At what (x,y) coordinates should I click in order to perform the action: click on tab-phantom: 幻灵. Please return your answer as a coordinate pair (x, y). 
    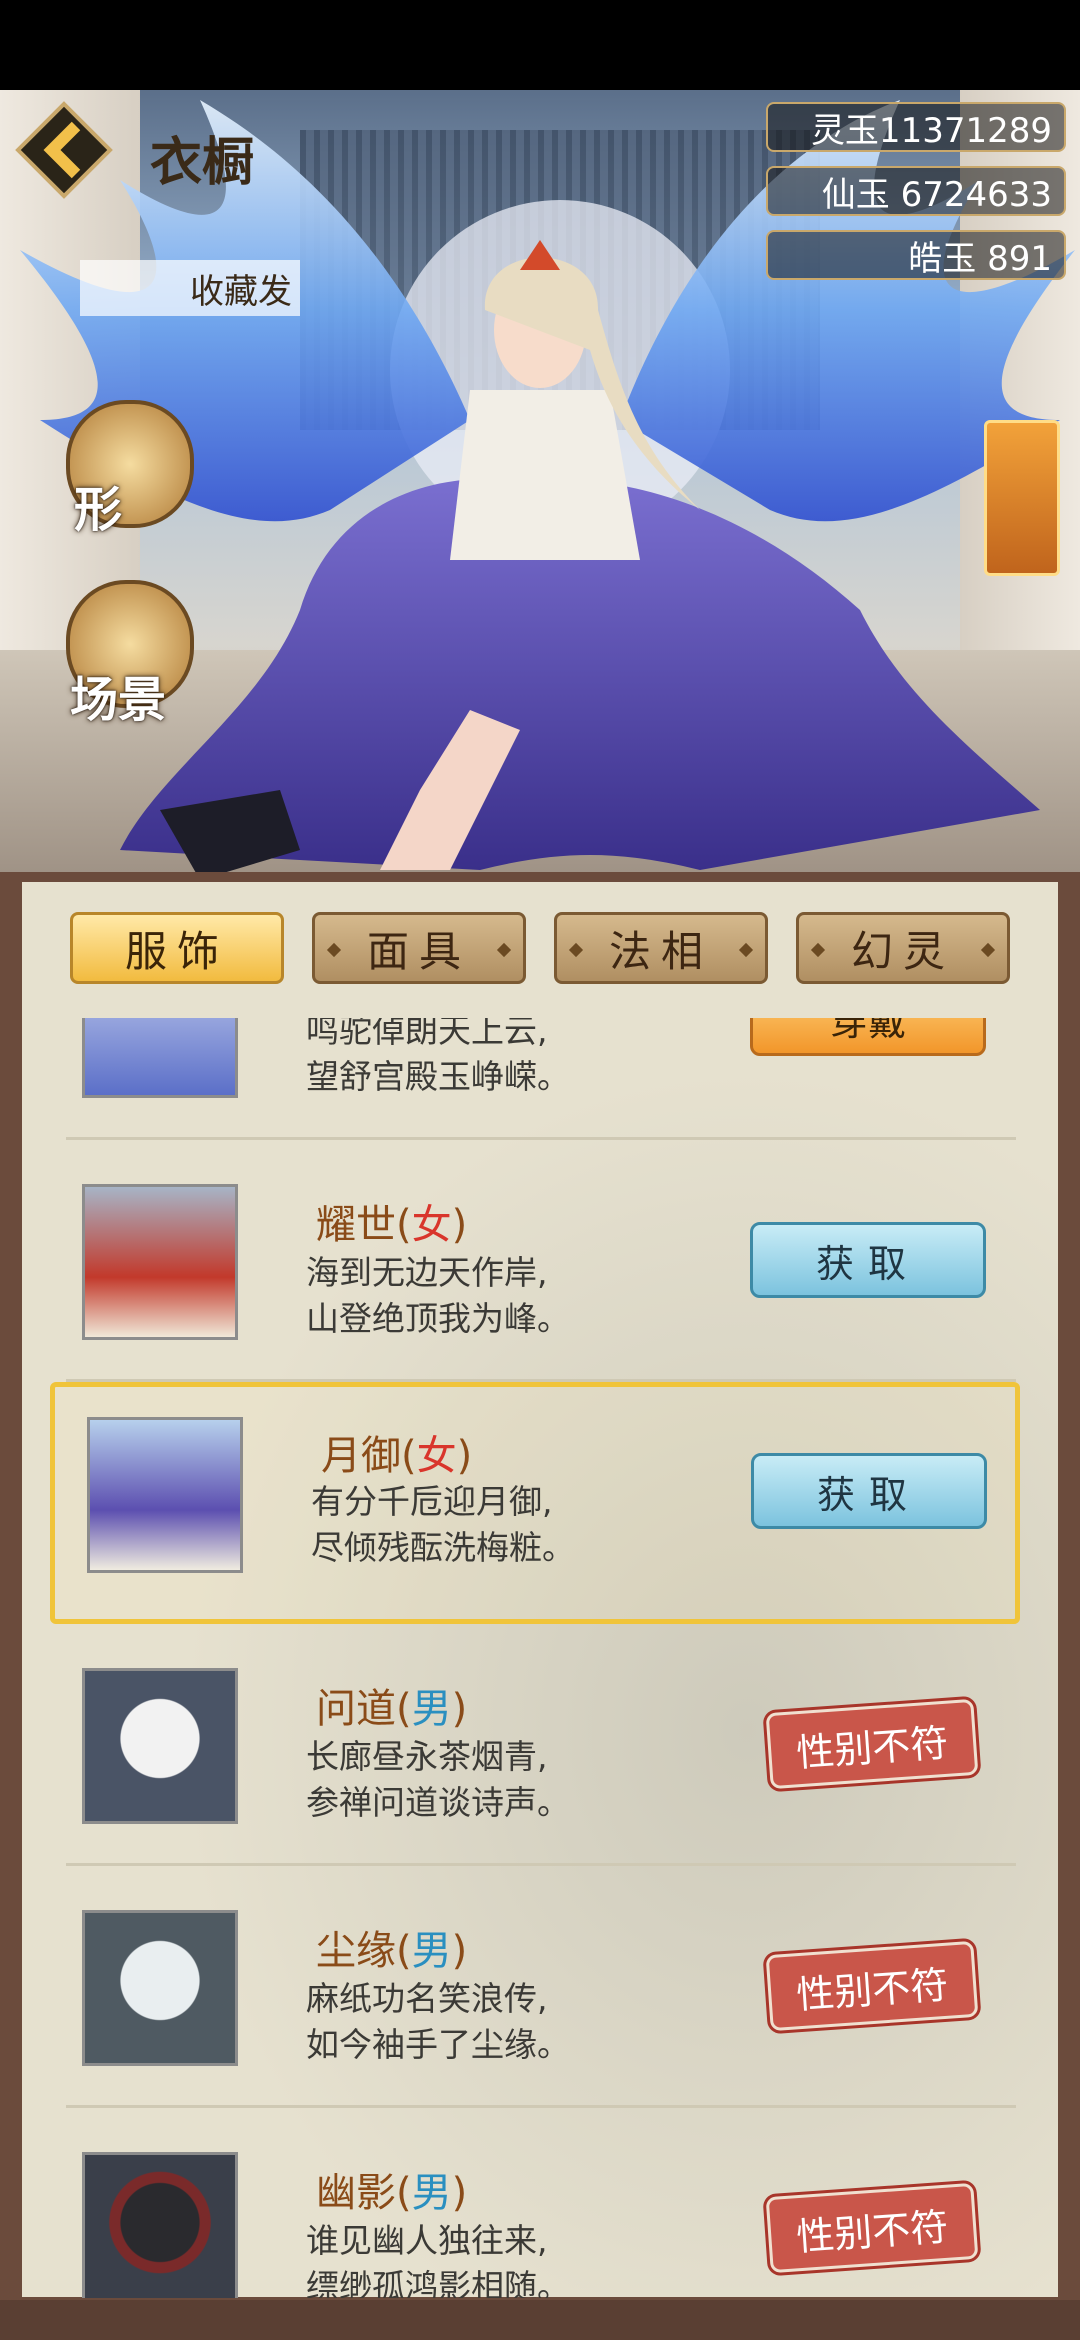
    Looking at the image, I should click on (903, 948).